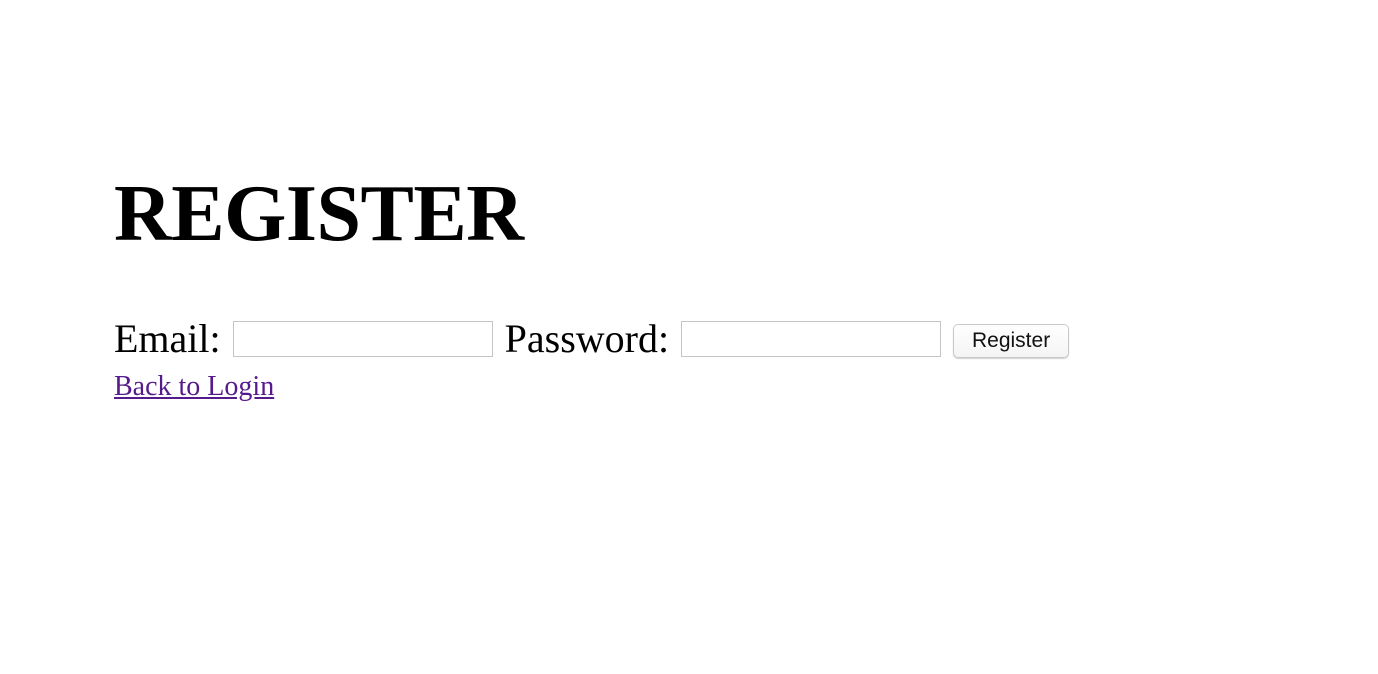 This screenshot has height=674, width=1378. What do you see at coordinates (167, 338) in the screenshot?
I see `email-label: Email:` at bounding box center [167, 338].